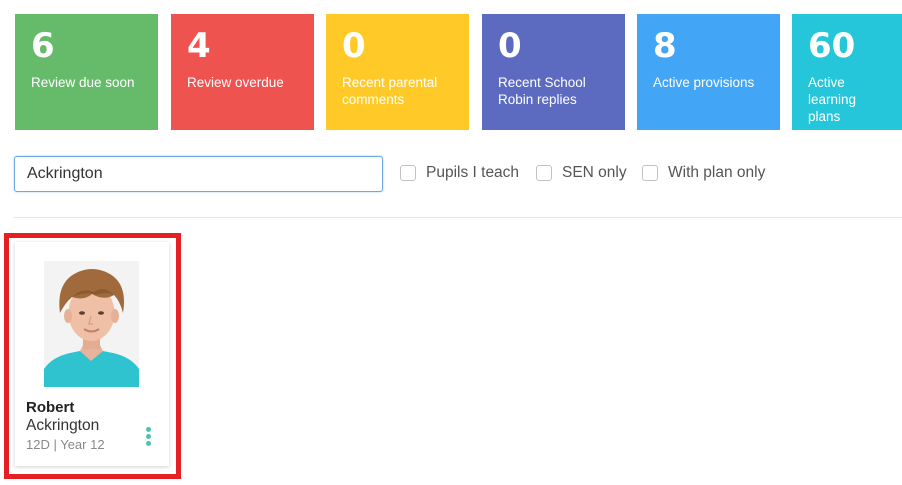 The image size is (902, 485). I want to click on filter-with-plan-only: With plan only, so click(703, 173).